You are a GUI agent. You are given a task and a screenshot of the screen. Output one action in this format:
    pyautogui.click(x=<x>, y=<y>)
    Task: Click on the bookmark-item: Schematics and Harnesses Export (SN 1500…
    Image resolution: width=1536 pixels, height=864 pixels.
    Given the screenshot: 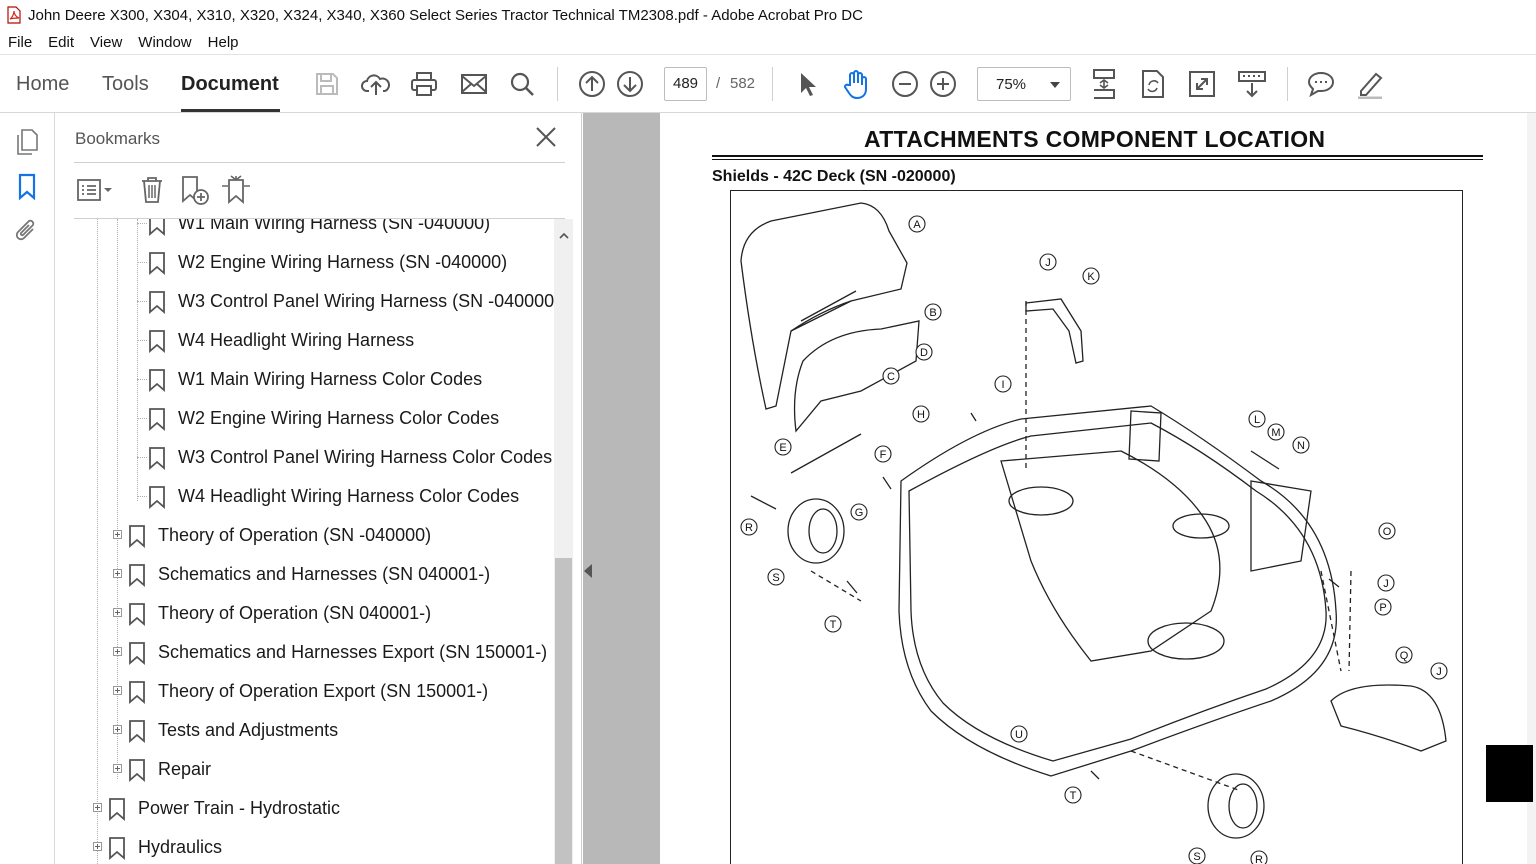 What is the action you would take?
    pyautogui.click(x=337, y=652)
    